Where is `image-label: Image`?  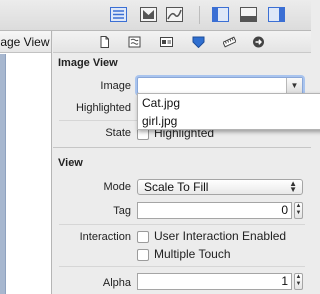 image-label: Image is located at coordinates (115, 86).